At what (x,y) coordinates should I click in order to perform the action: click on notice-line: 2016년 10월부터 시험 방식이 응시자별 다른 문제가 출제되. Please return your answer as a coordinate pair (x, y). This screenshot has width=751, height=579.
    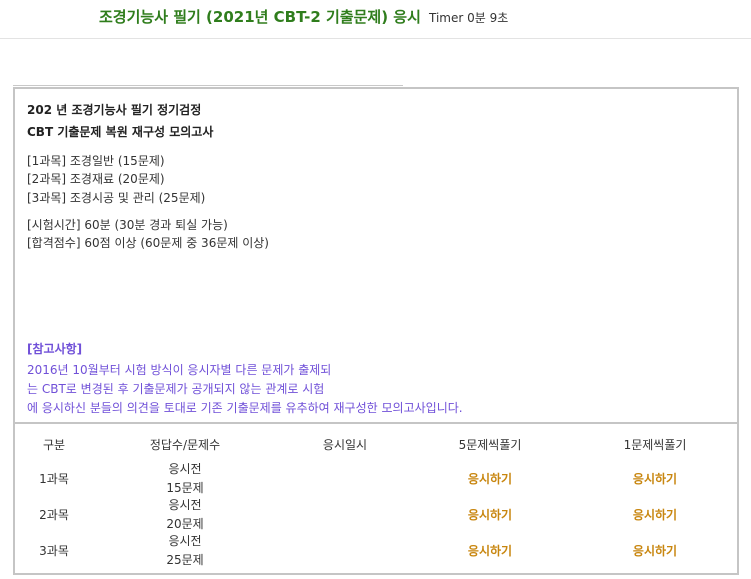
    Looking at the image, I should click on (179, 370).